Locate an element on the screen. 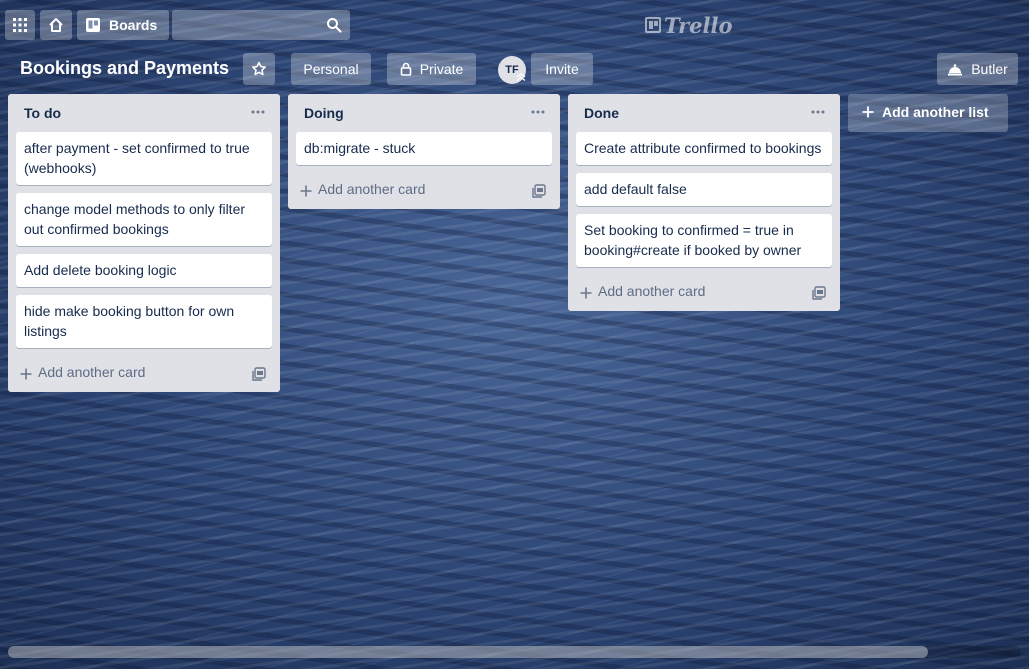  privacy-label: Private is located at coordinates (441, 69).